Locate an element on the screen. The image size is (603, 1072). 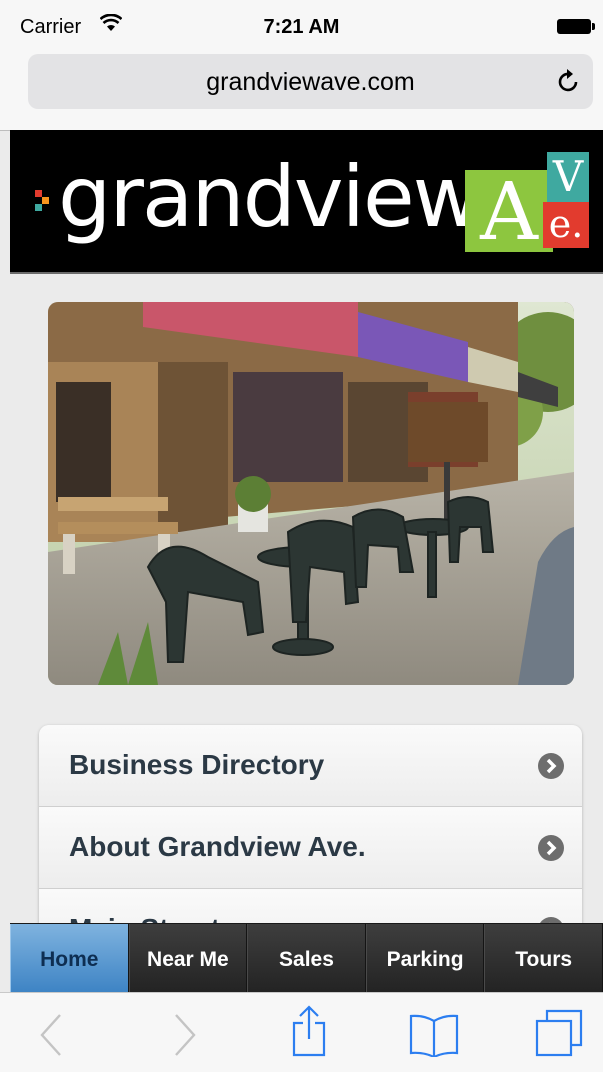
battery-icon is located at coordinates (576, 26).